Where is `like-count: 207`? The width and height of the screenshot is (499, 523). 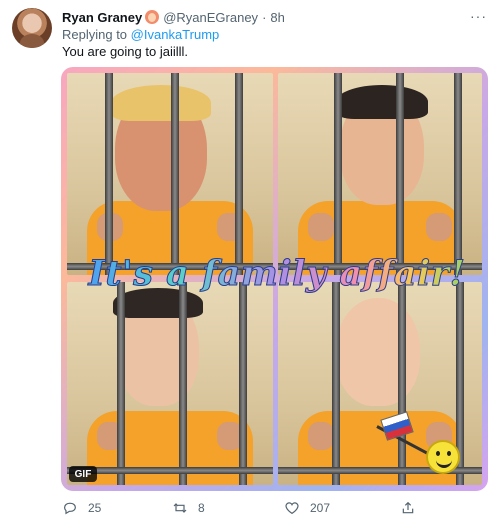
like-count: 207 is located at coordinates (320, 508).